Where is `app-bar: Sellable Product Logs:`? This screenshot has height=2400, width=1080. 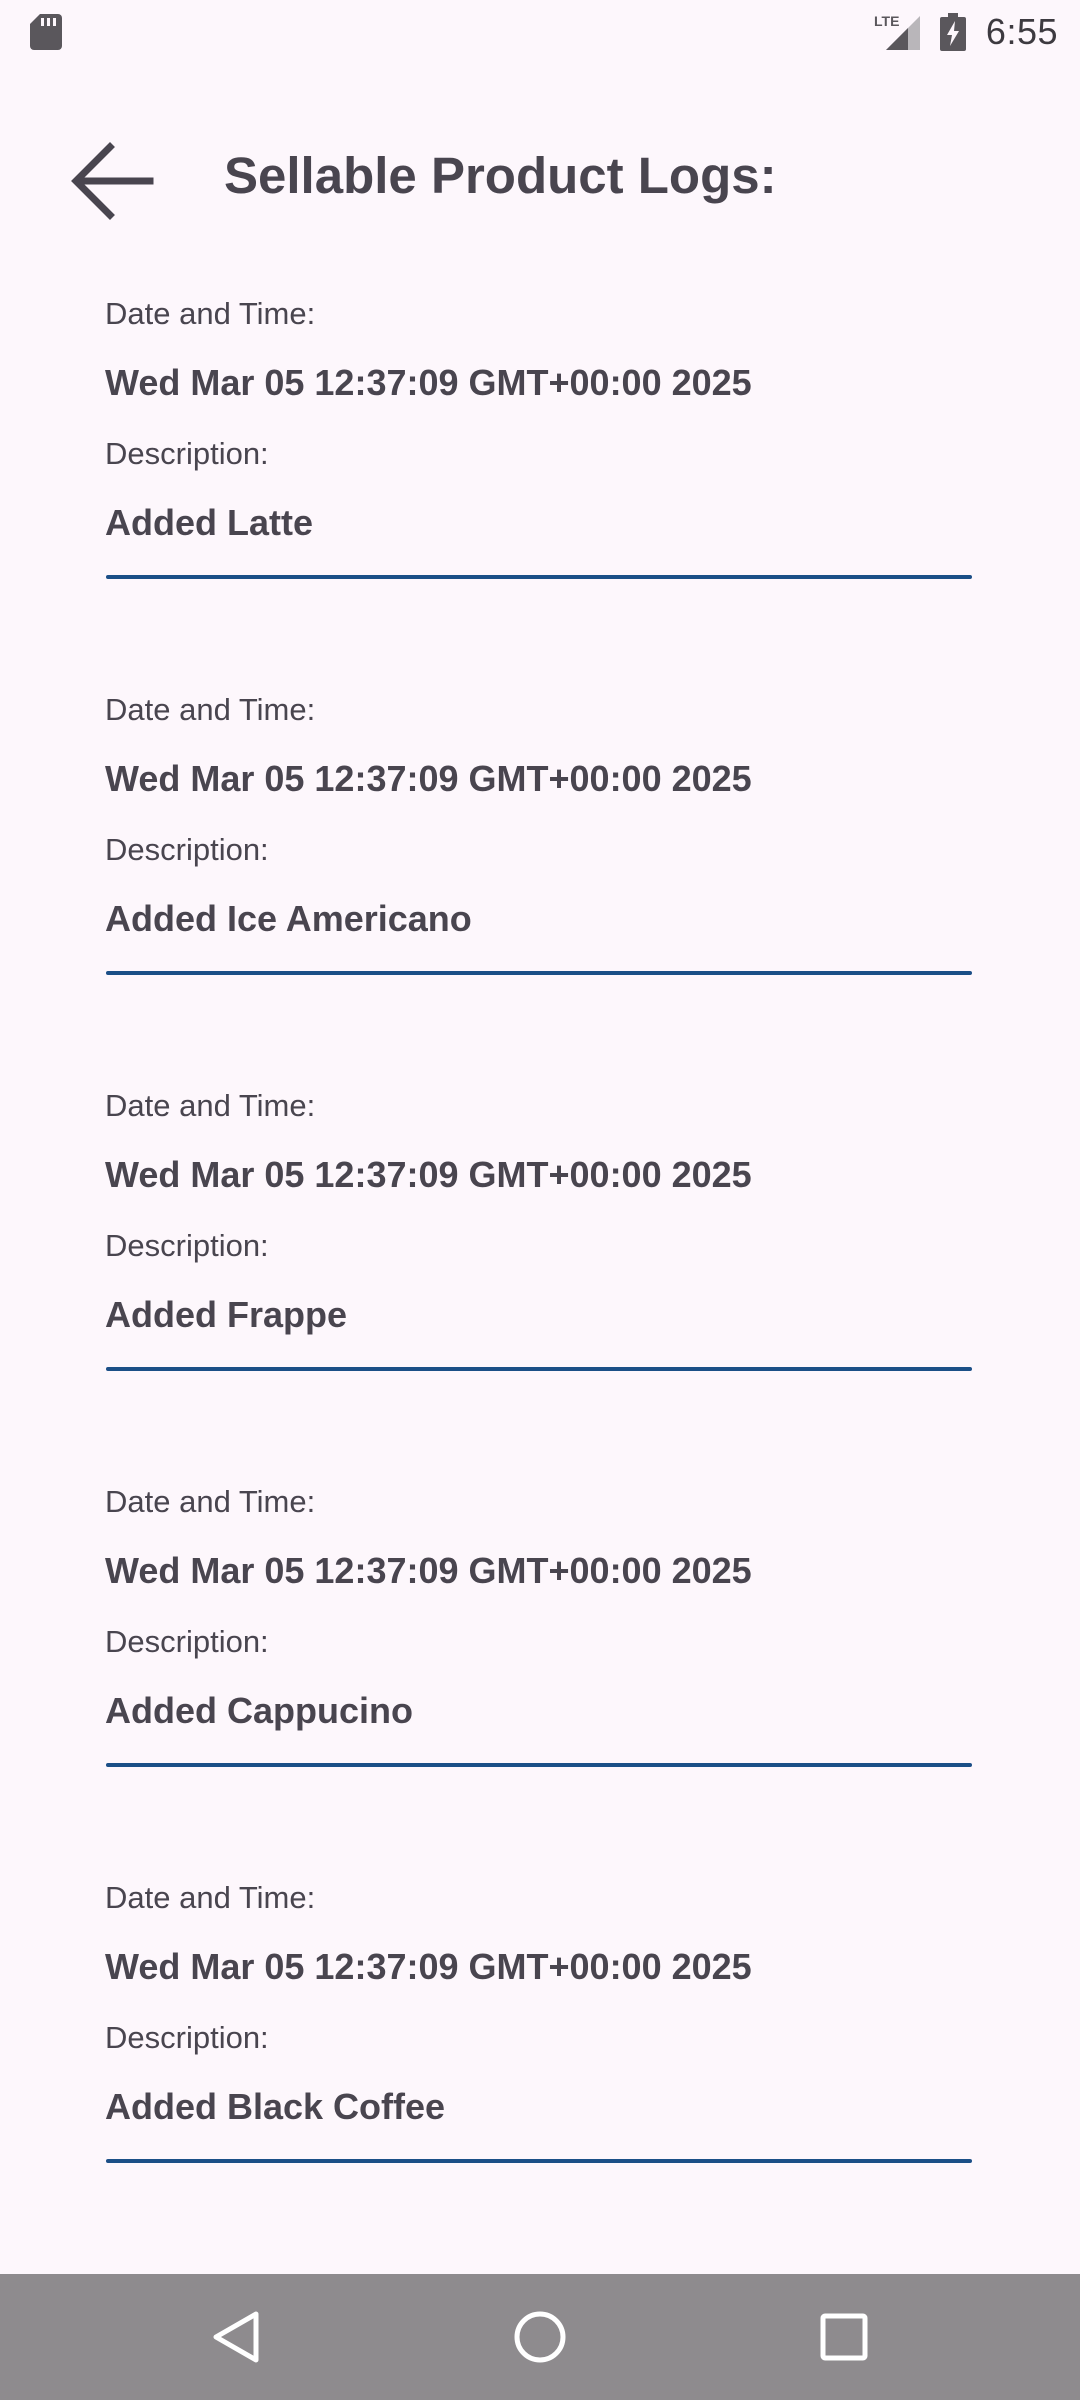
app-bar: Sellable Product Logs: is located at coordinates (540, 175).